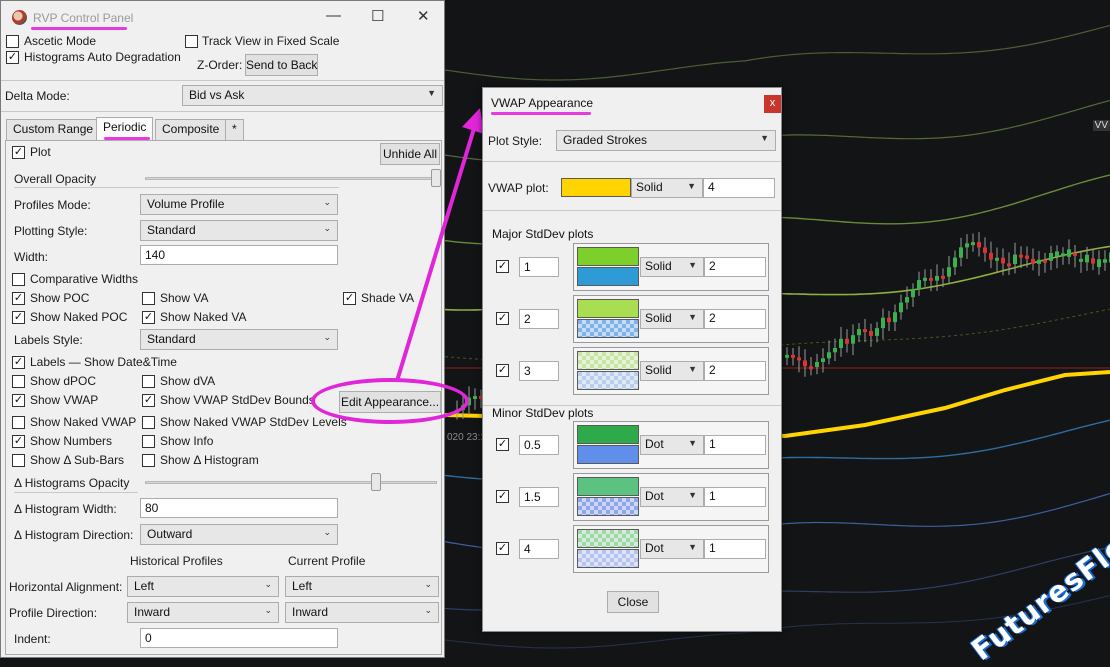 The width and height of the screenshot is (1110, 667). I want to click on major-2-checkbox: ✓, so click(502, 318).